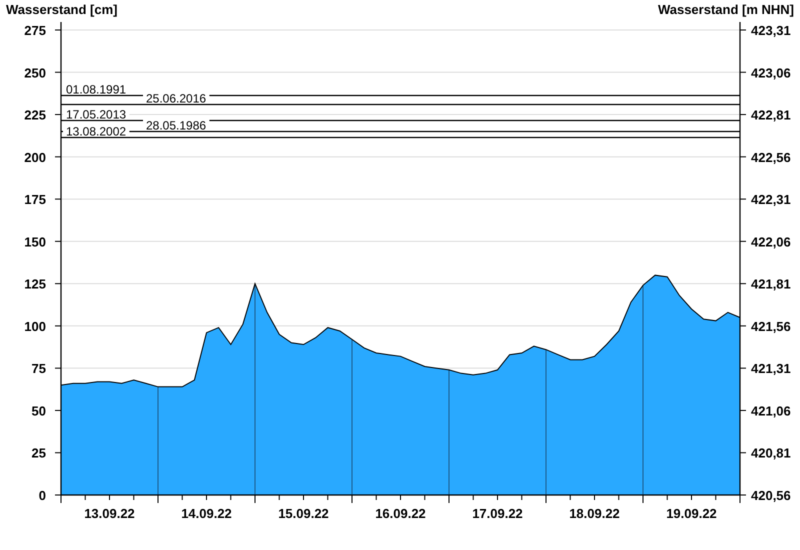  What do you see at coordinates (35, 200) in the screenshot?
I see `tick-label: 175` at bounding box center [35, 200].